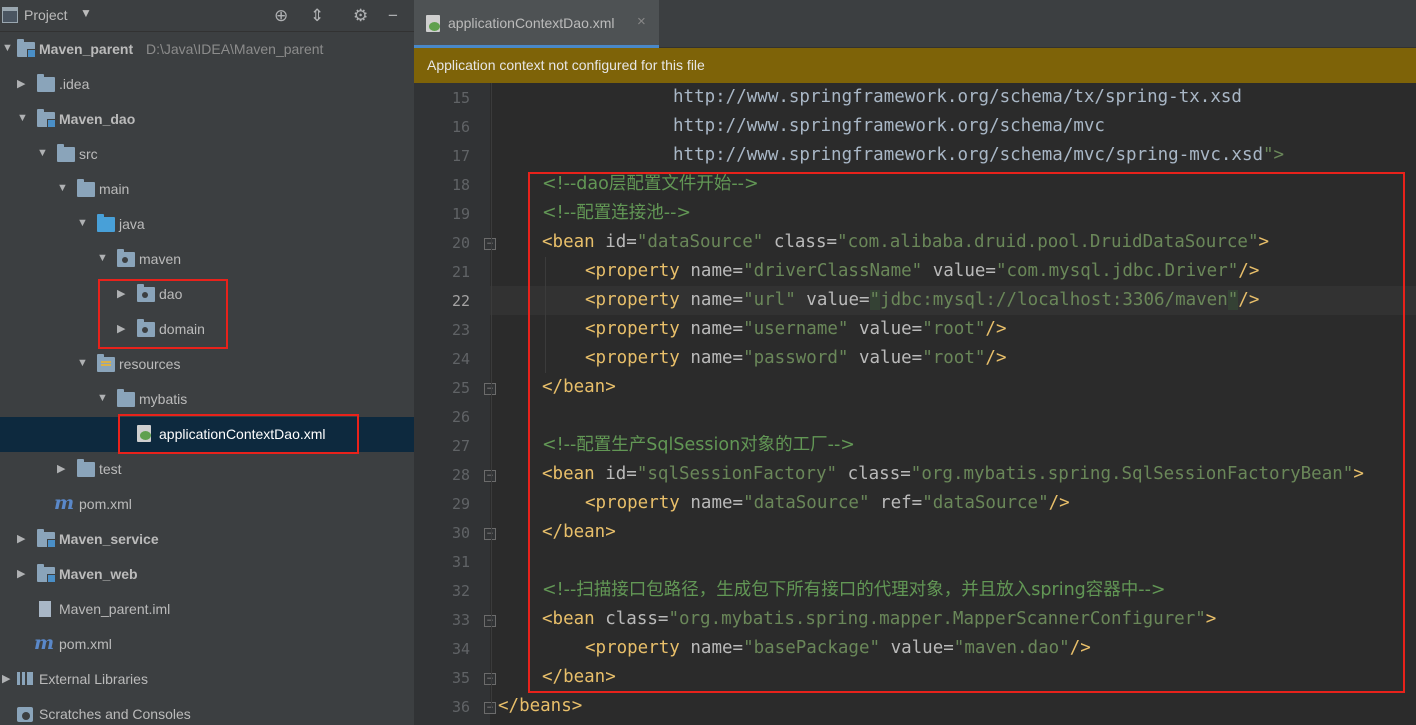 This screenshot has height=725, width=1416. I want to click on project-view-selector: Project, so click(46, 15).